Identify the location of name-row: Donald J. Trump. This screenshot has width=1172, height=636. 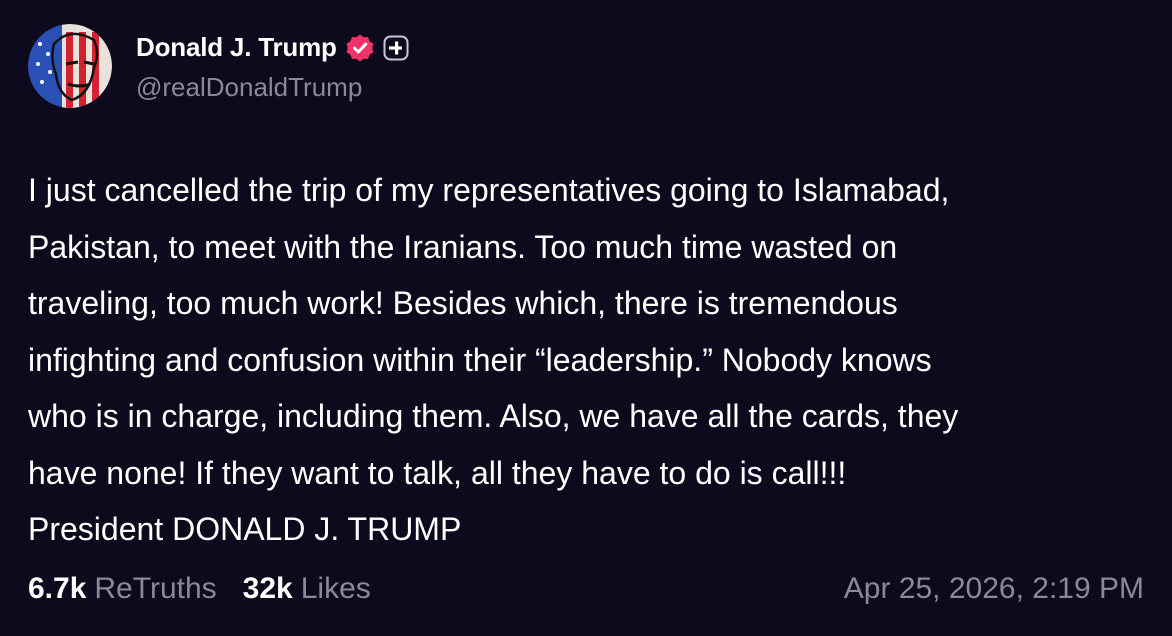
(272, 48).